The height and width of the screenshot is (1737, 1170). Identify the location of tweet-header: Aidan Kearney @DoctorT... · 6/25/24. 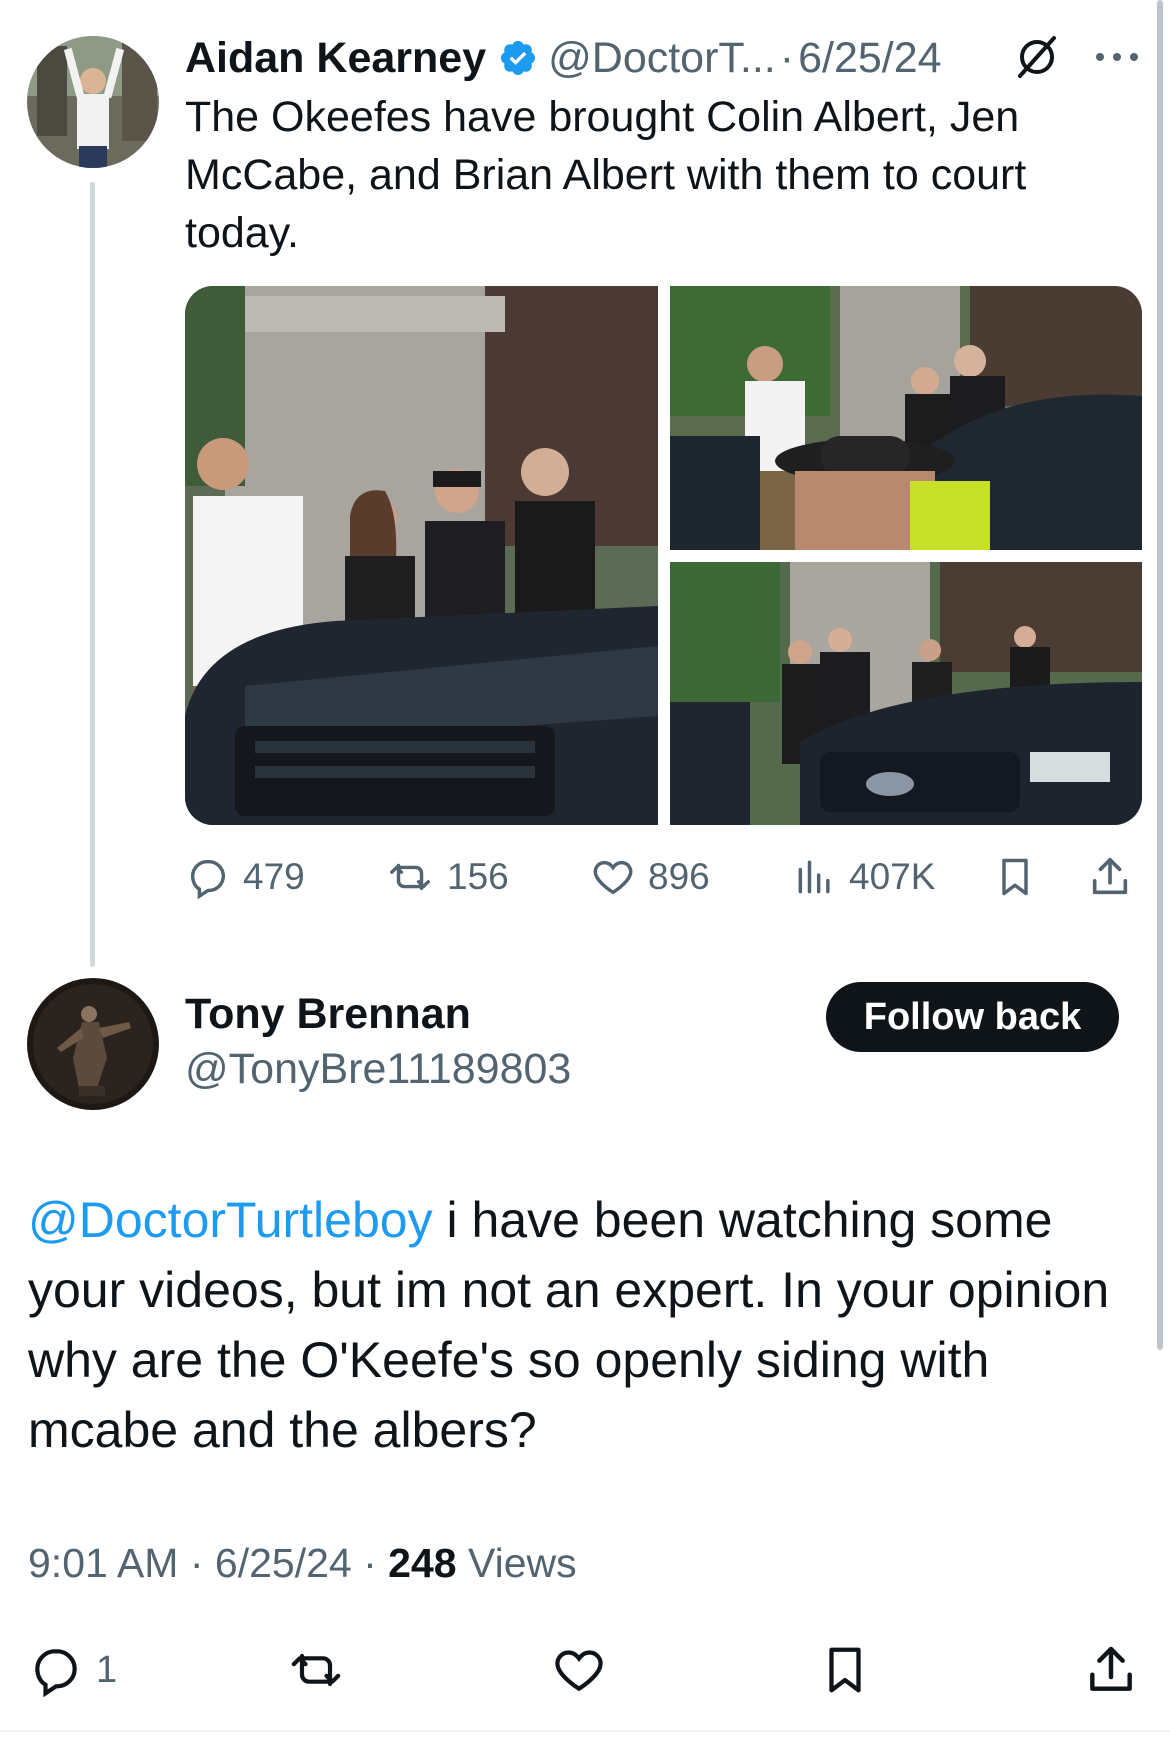
(563, 58).